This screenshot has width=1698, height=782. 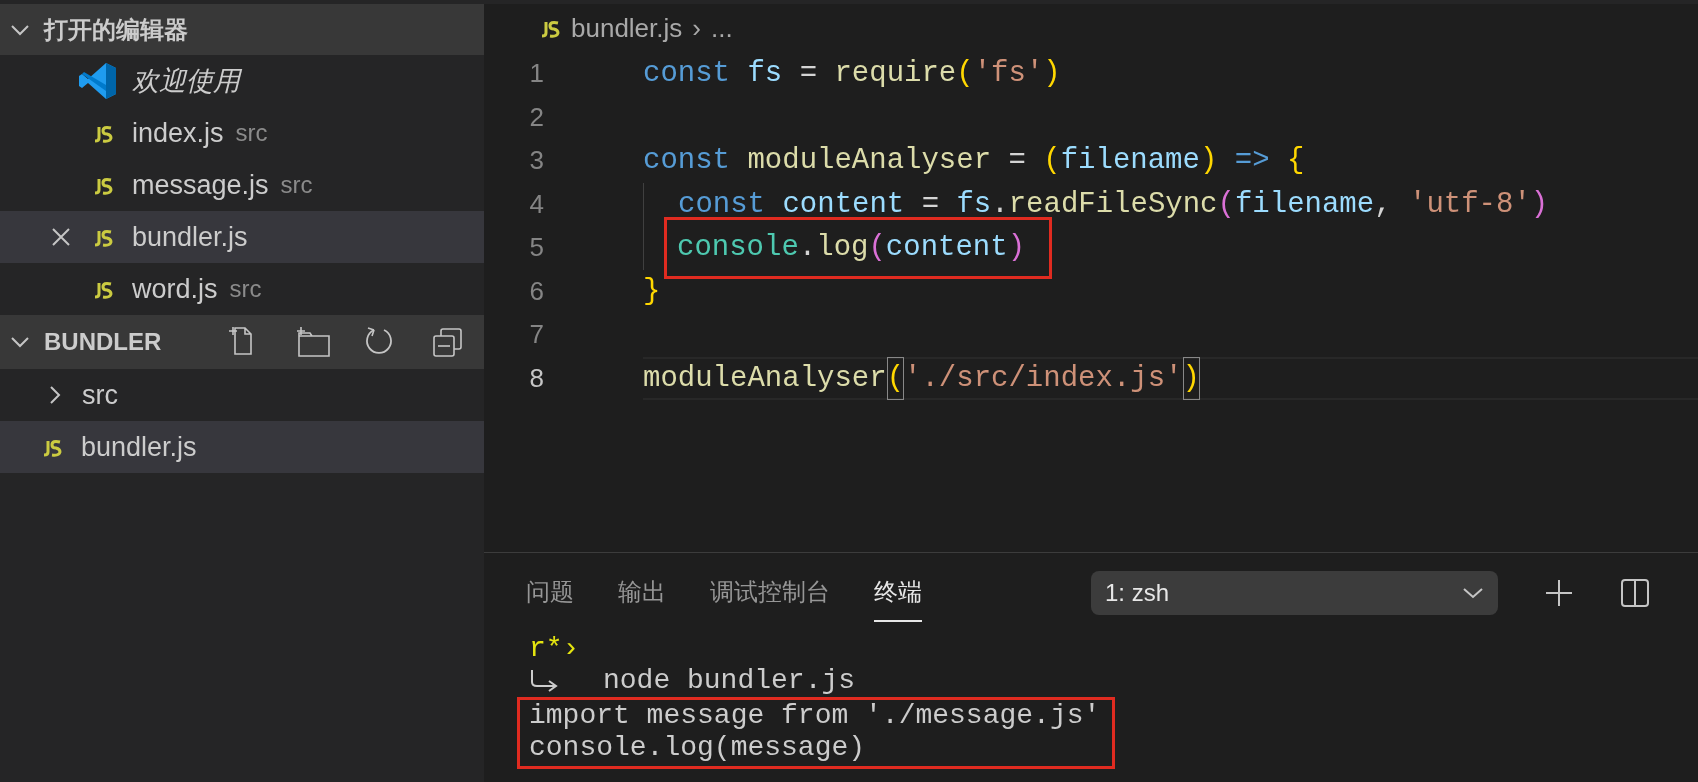 What do you see at coordinates (116, 29) in the screenshot?
I see `section-title: 打开的编辑器` at bounding box center [116, 29].